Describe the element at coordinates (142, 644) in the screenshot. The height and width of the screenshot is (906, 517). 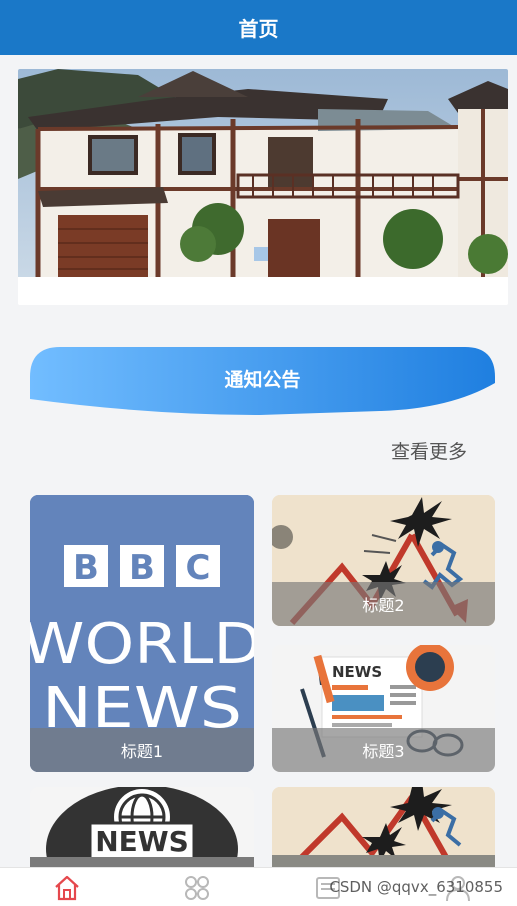
I see `svg-text: WORLD` at that location.